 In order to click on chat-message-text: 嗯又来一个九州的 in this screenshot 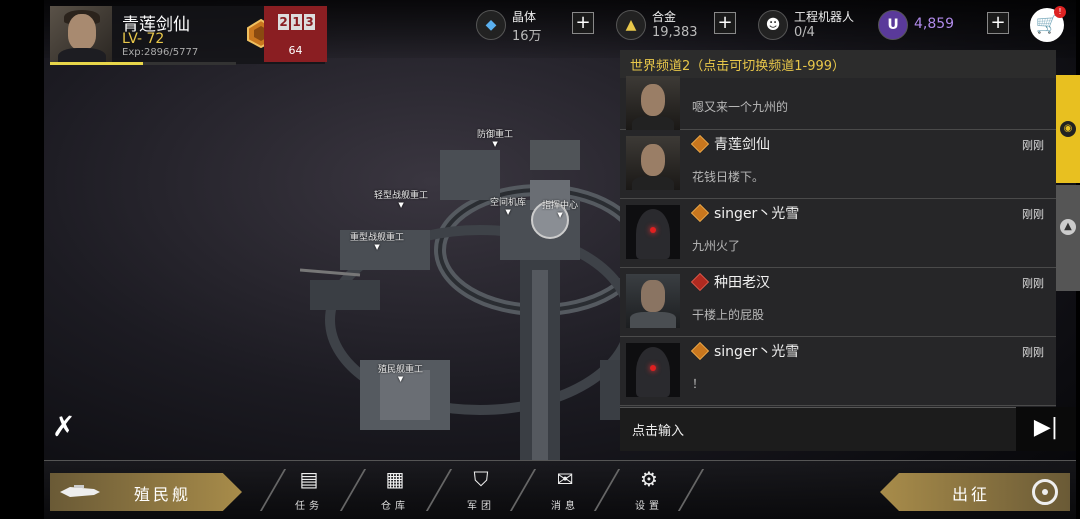, I will do `click(740, 107)`.